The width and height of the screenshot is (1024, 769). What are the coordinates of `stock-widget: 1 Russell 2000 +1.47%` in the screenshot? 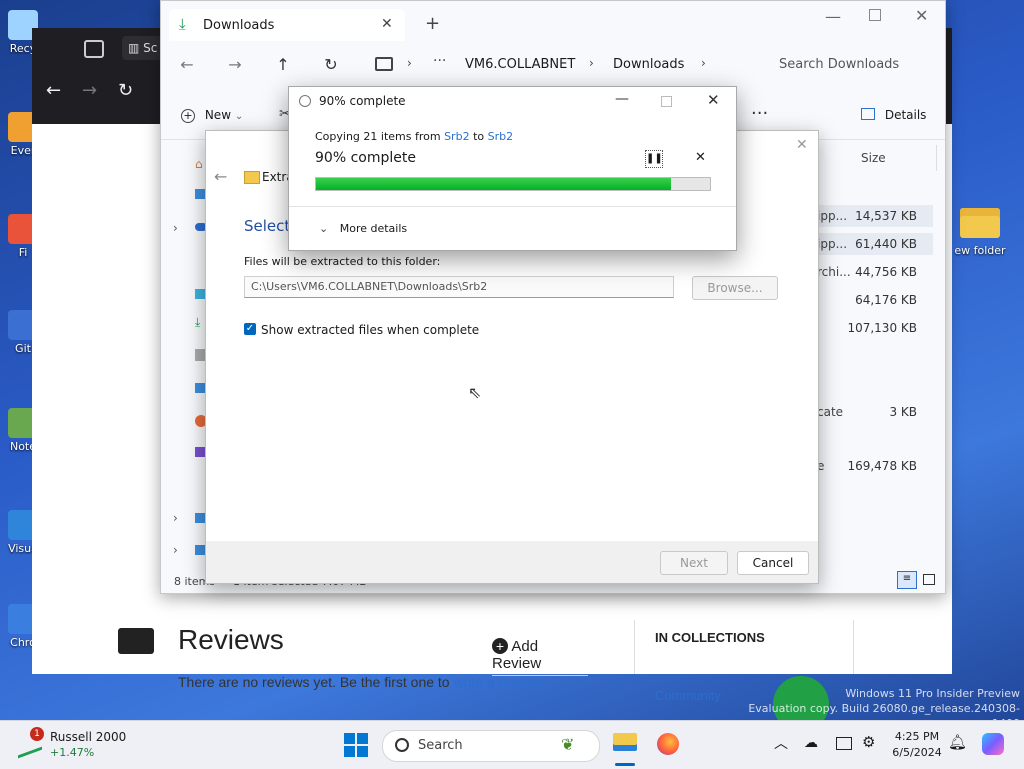 It's located at (74, 745).